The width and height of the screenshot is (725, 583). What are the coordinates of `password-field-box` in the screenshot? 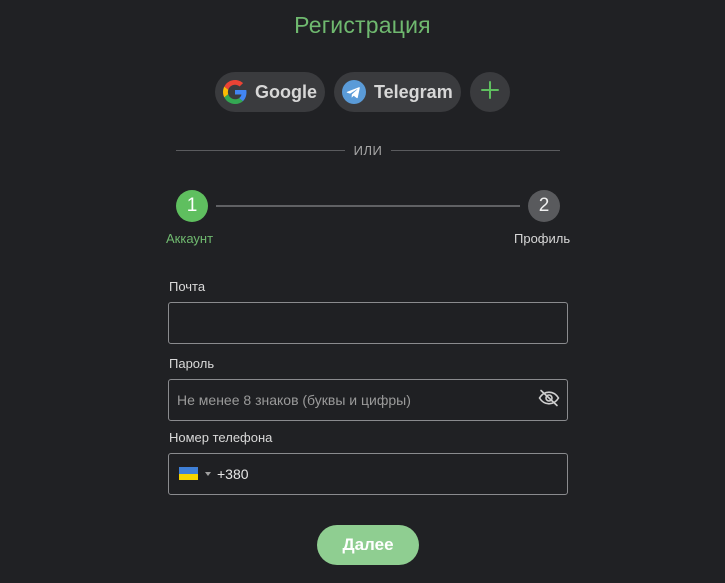 It's located at (368, 400).